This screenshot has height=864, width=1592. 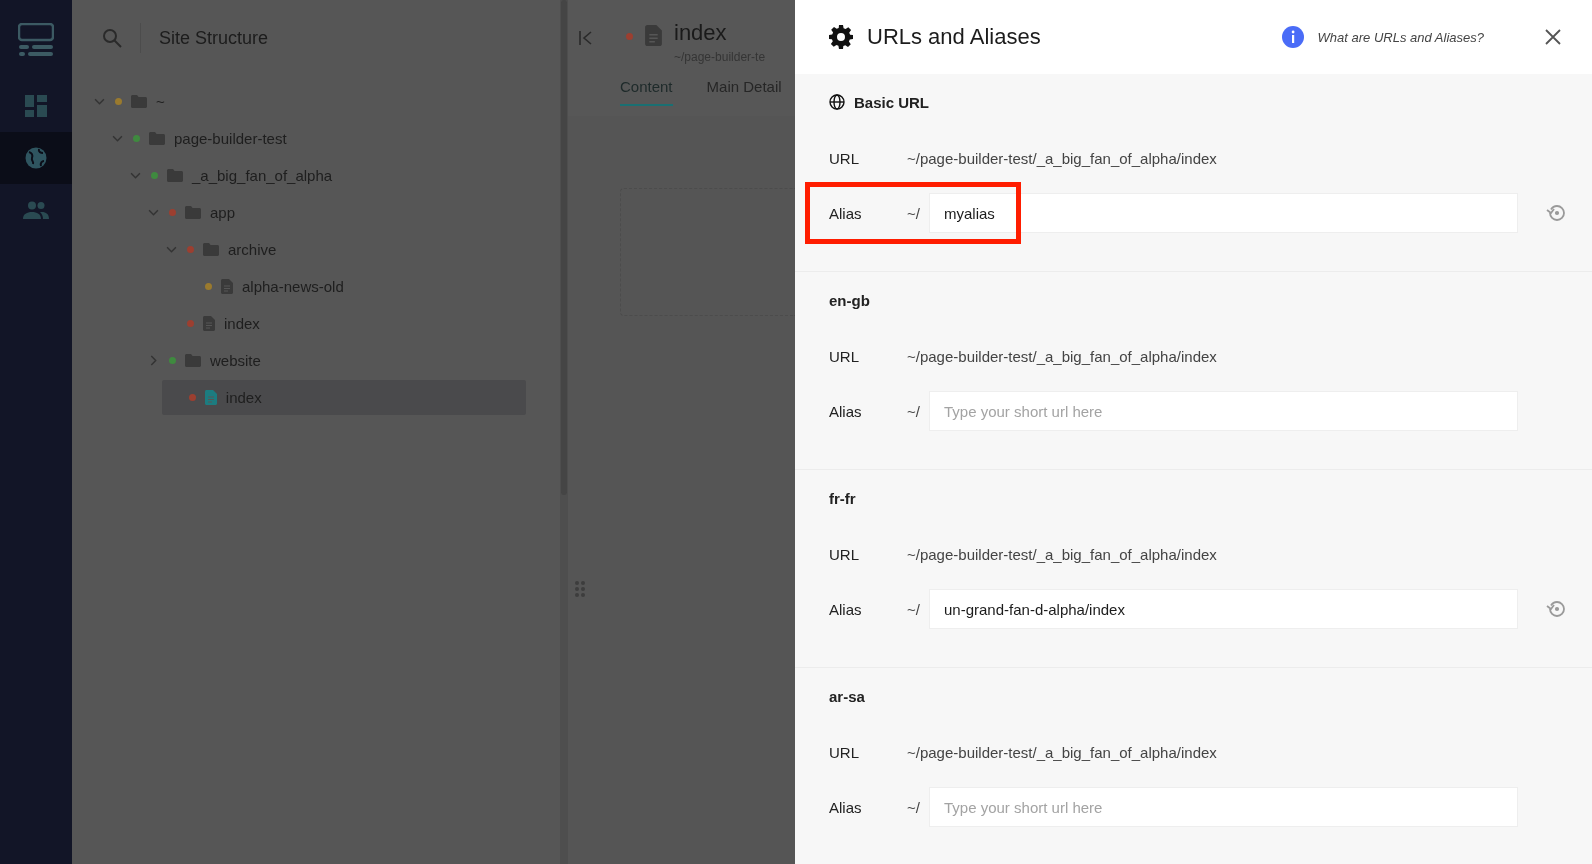 What do you see at coordinates (841, 37) in the screenshot?
I see `settings-icon` at bounding box center [841, 37].